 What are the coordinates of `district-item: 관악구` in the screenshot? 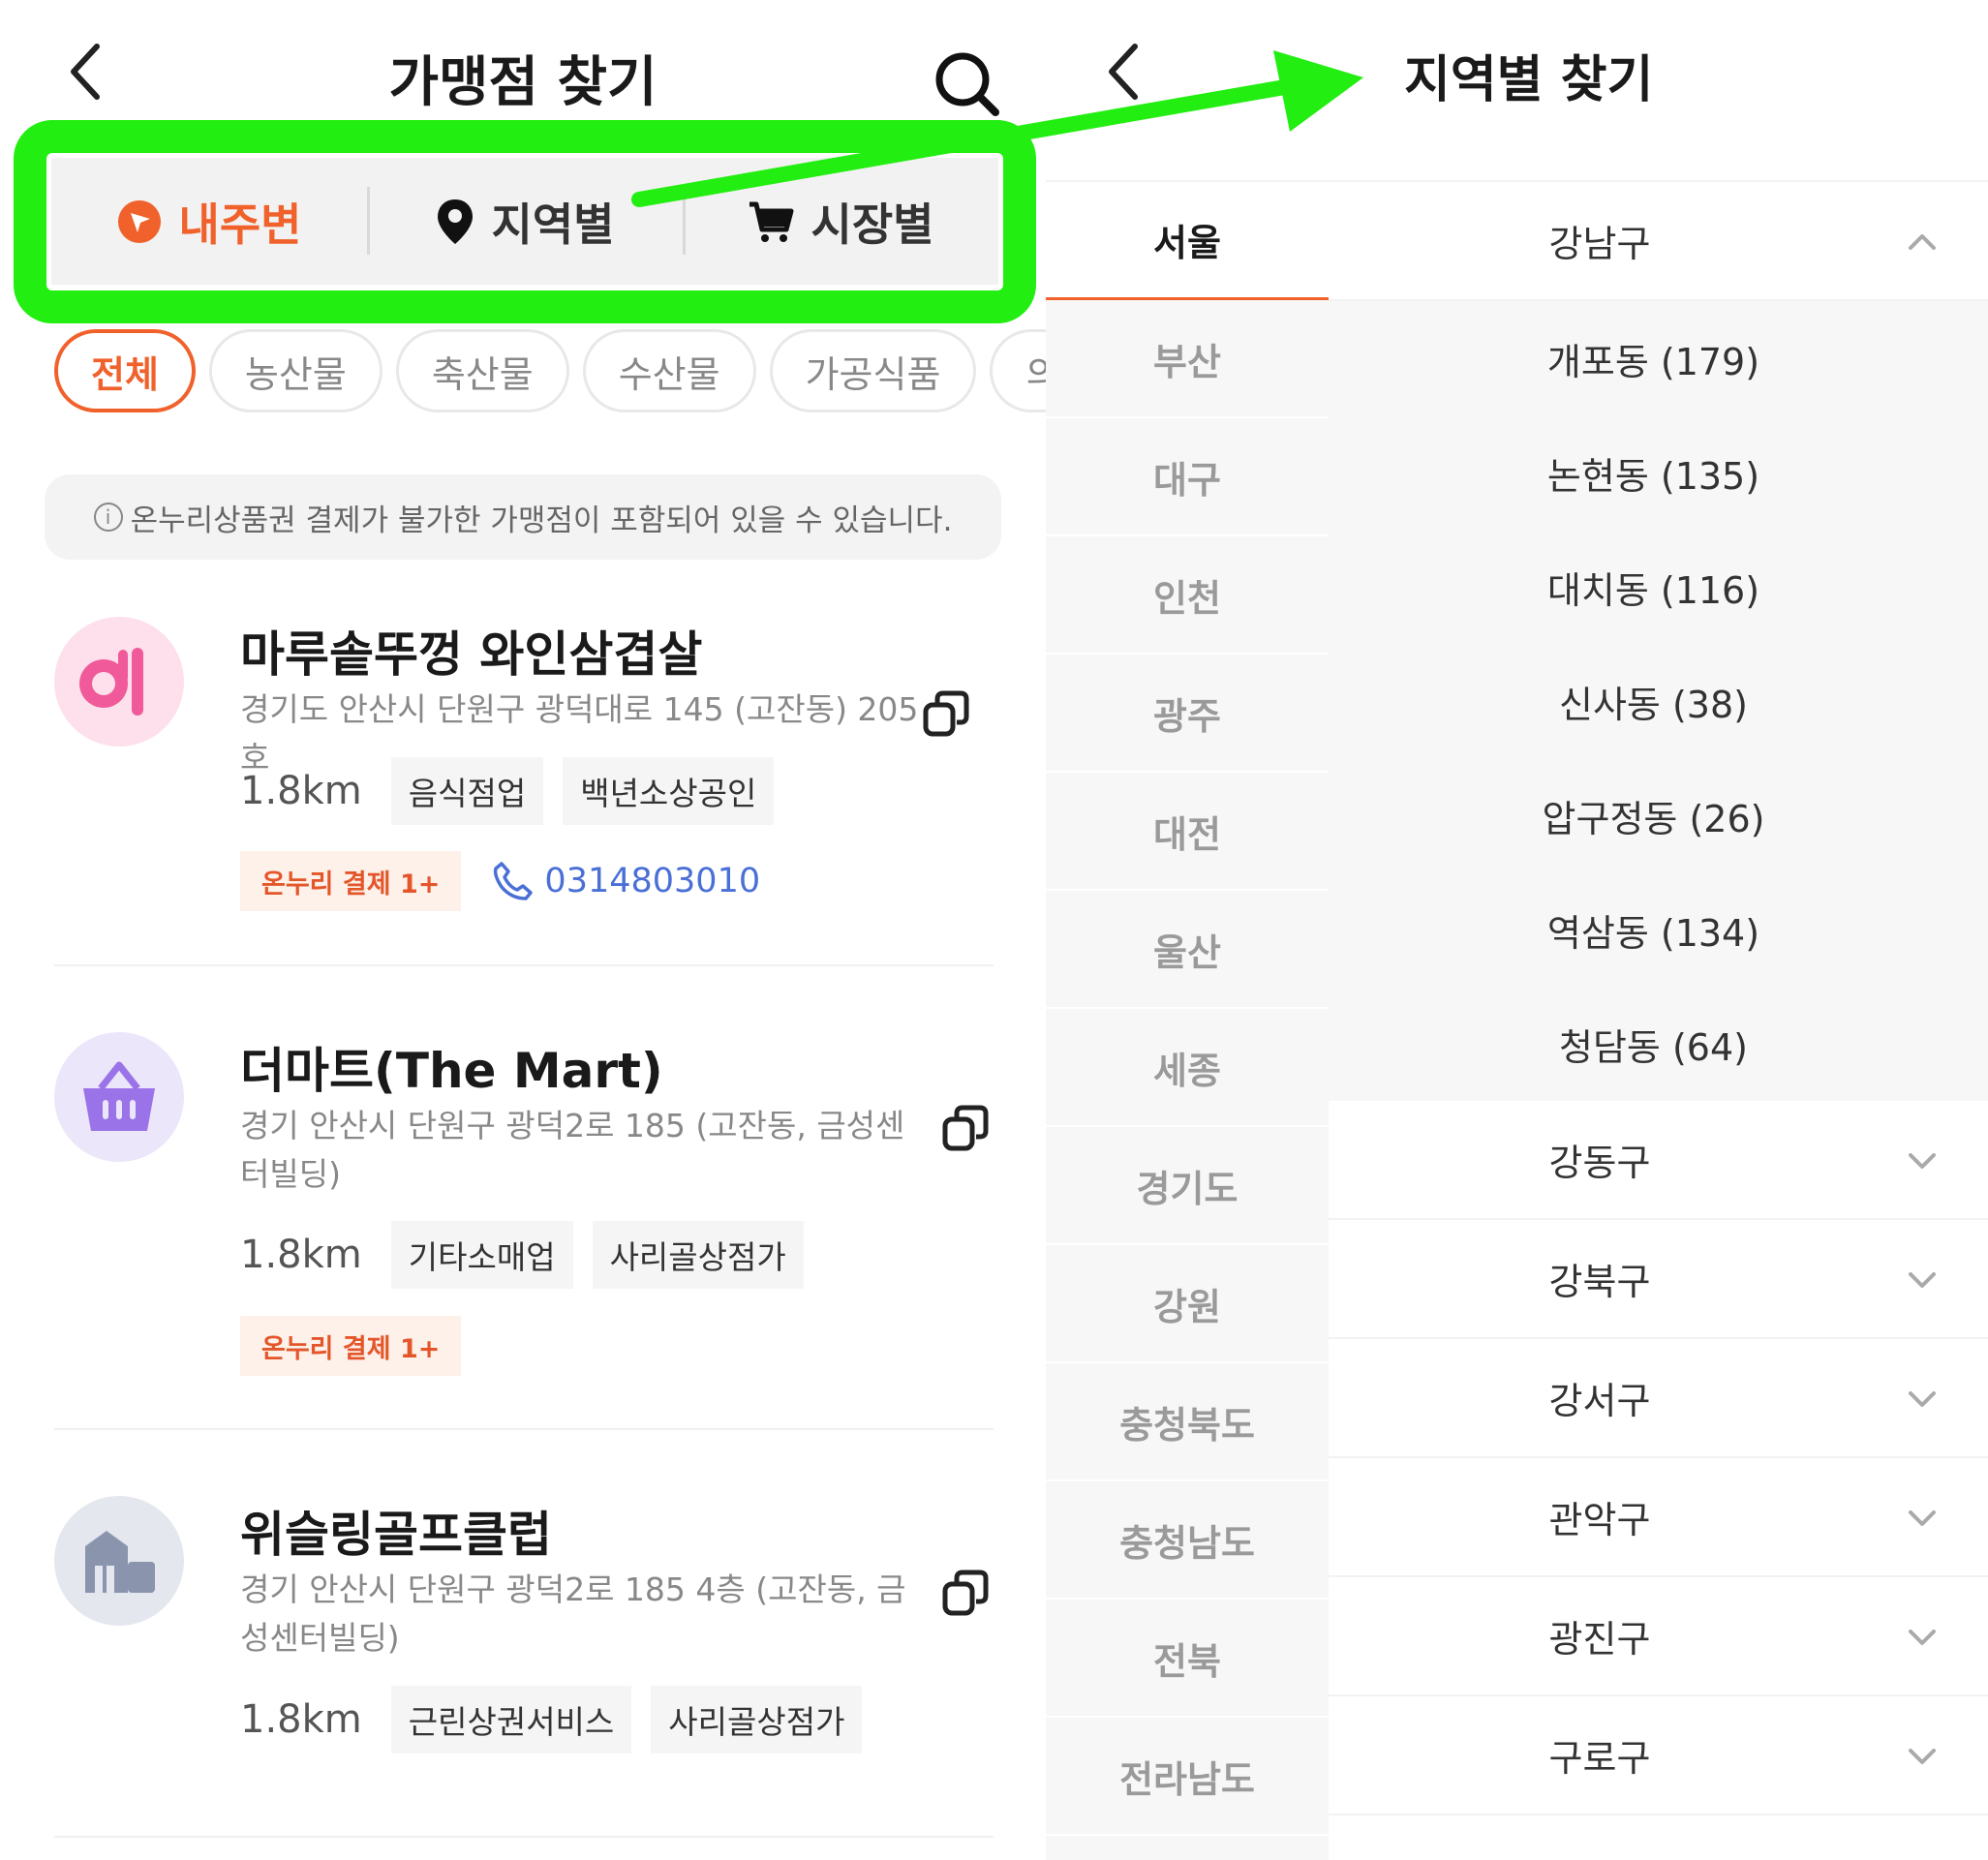 It's located at (1658, 1517).